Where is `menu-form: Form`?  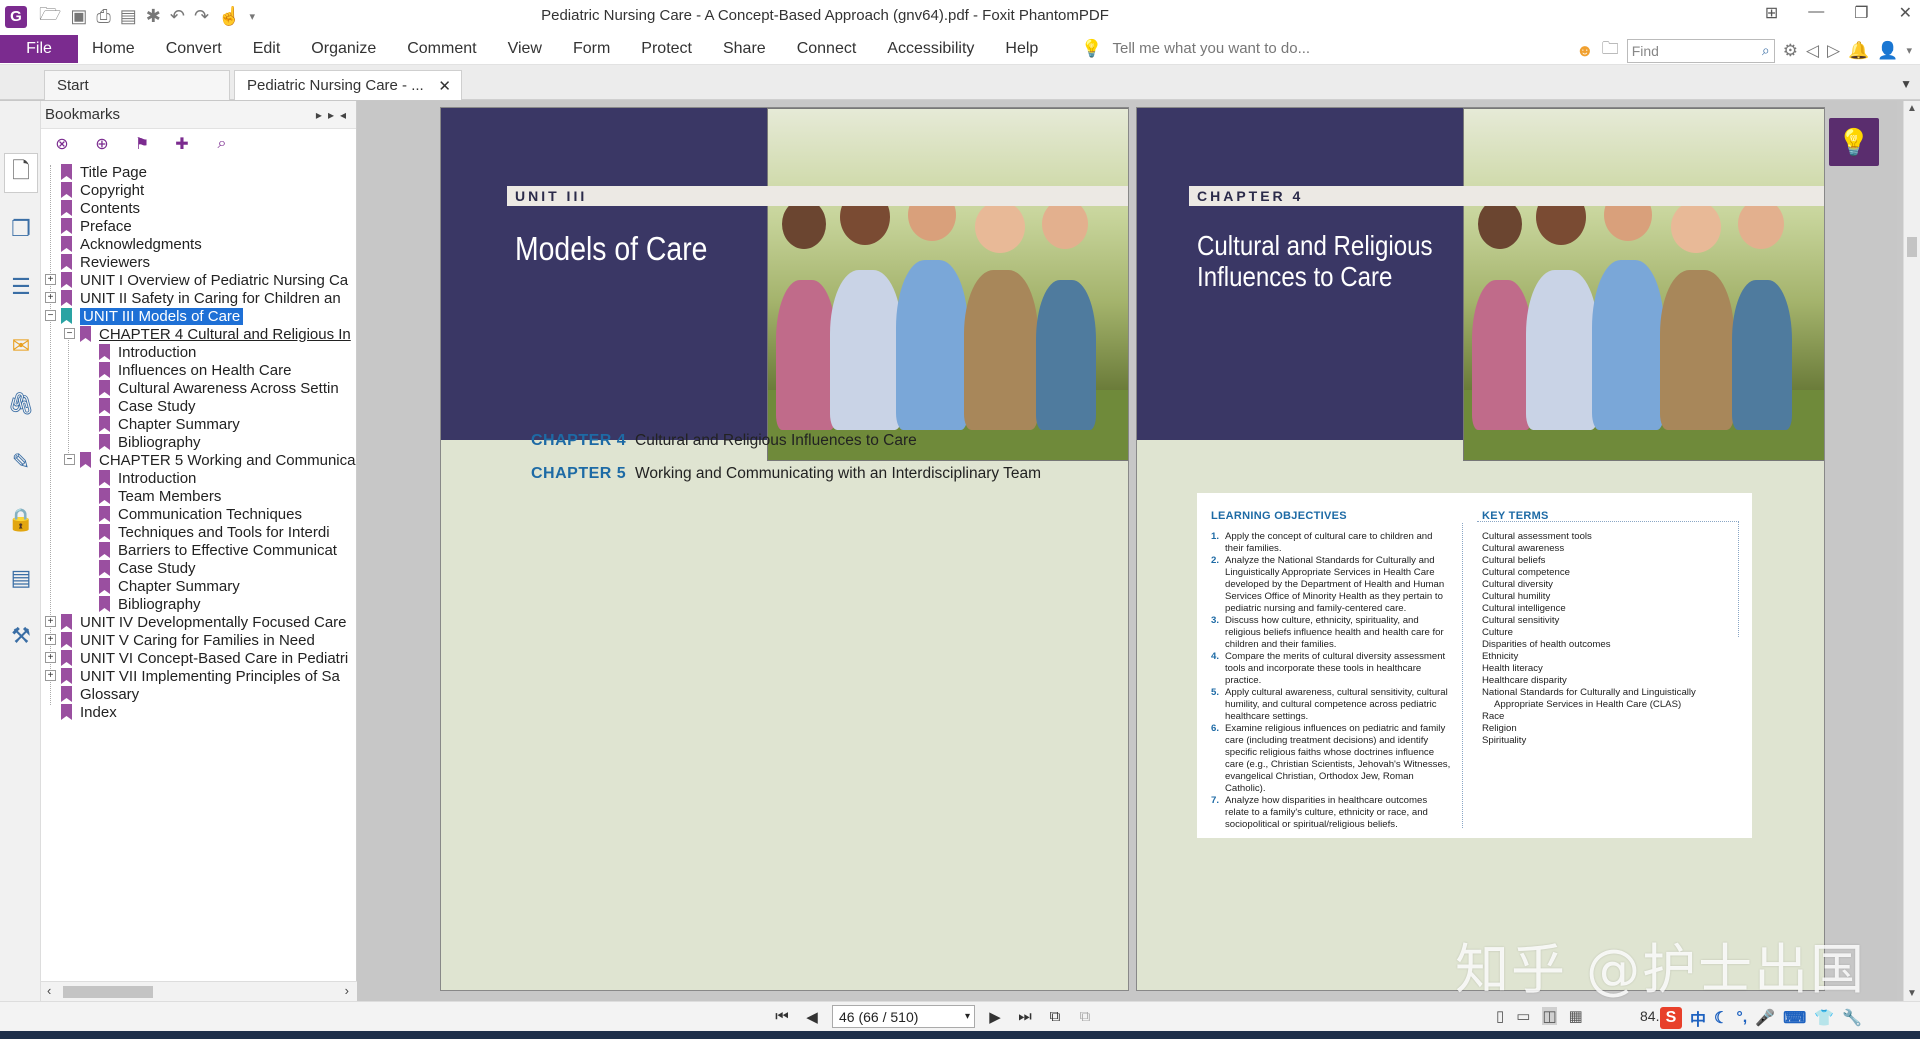 menu-form: Form is located at coordinates (591, 49).